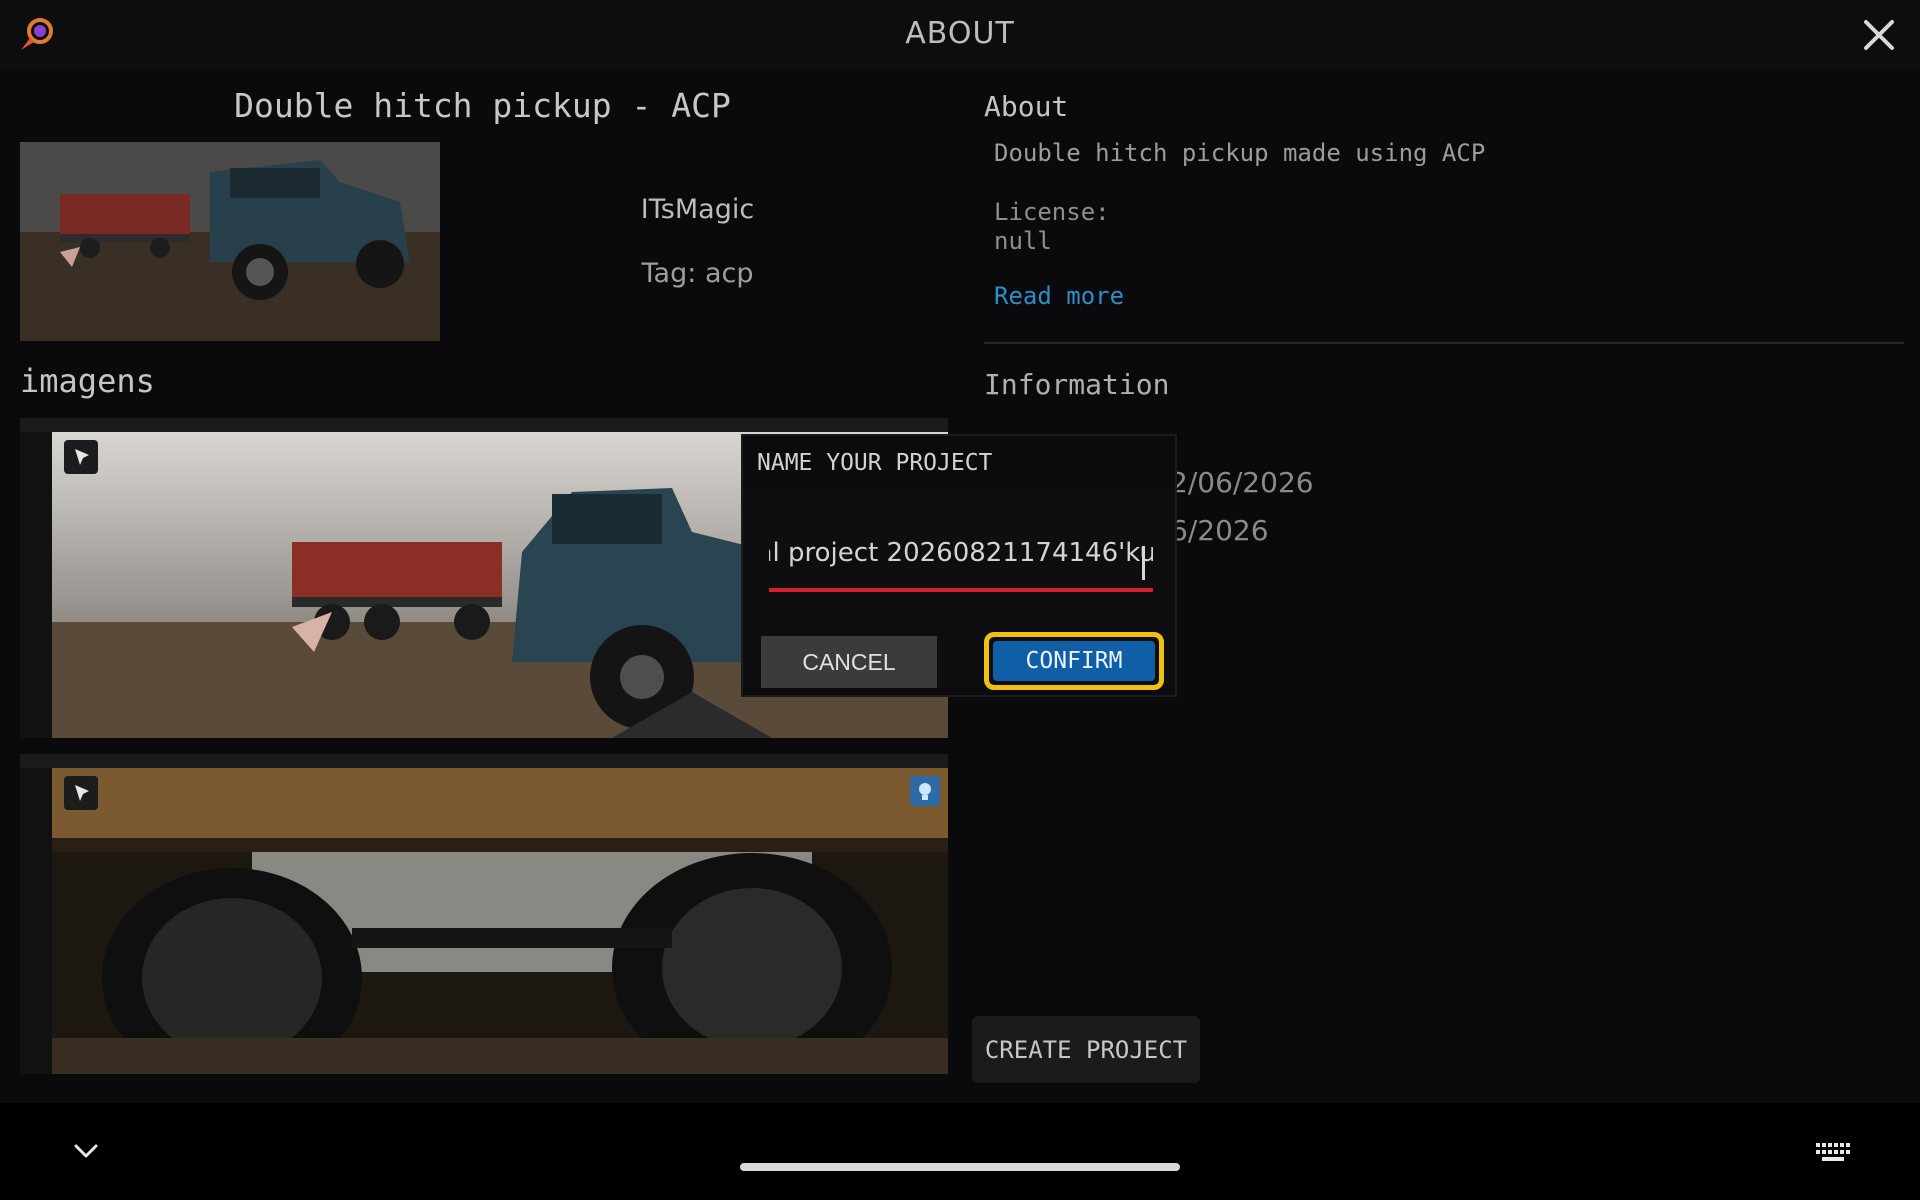  Describe the element at coordinates (1077, 384) in the screenshot. I see `information-heading: Information` at that location.